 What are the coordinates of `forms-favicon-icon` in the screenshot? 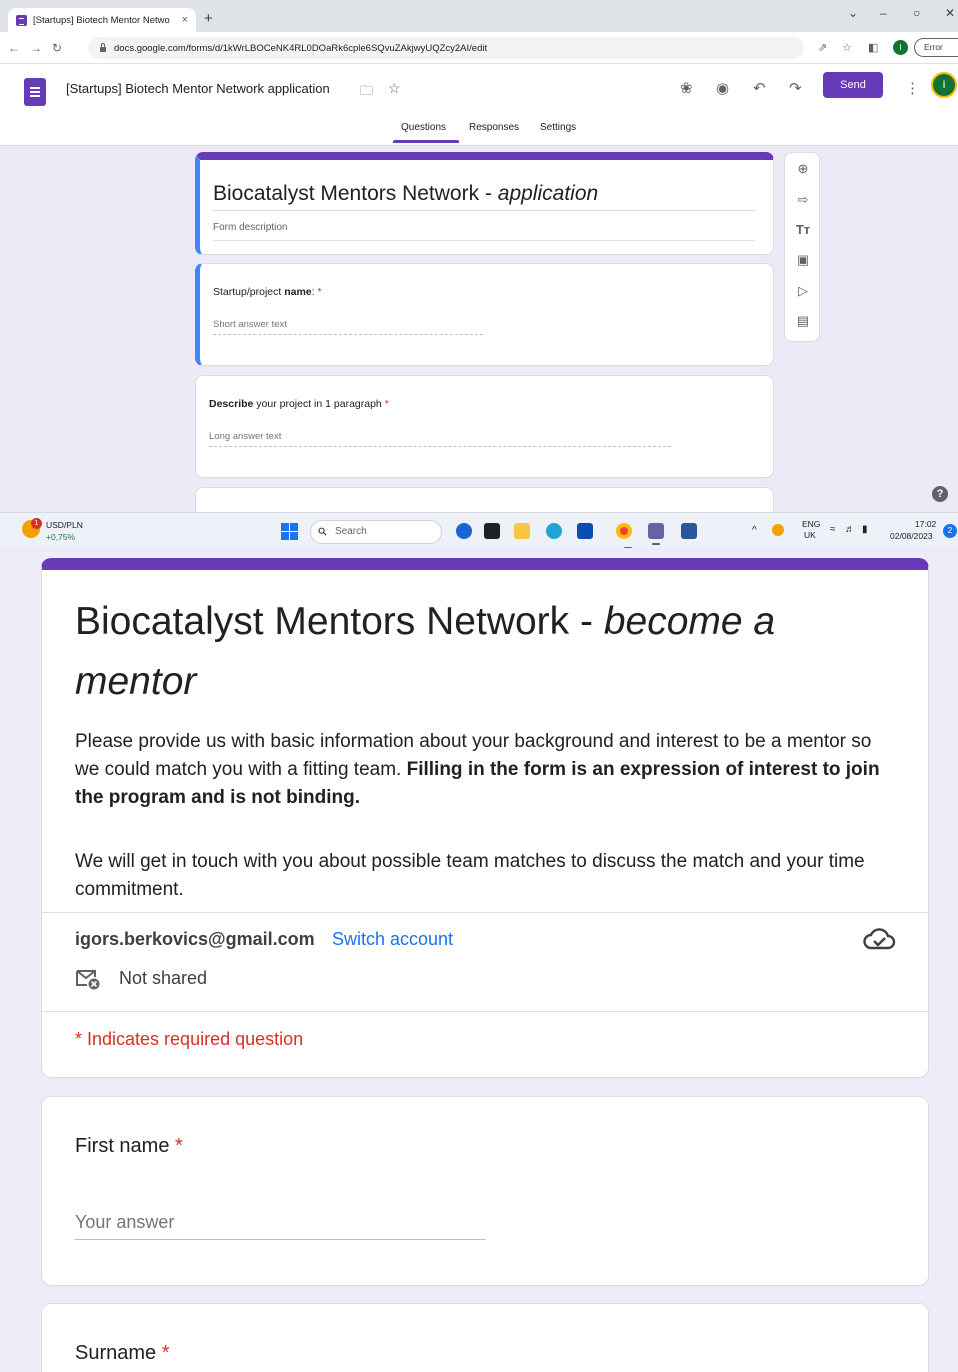 It's located at (21, 20).